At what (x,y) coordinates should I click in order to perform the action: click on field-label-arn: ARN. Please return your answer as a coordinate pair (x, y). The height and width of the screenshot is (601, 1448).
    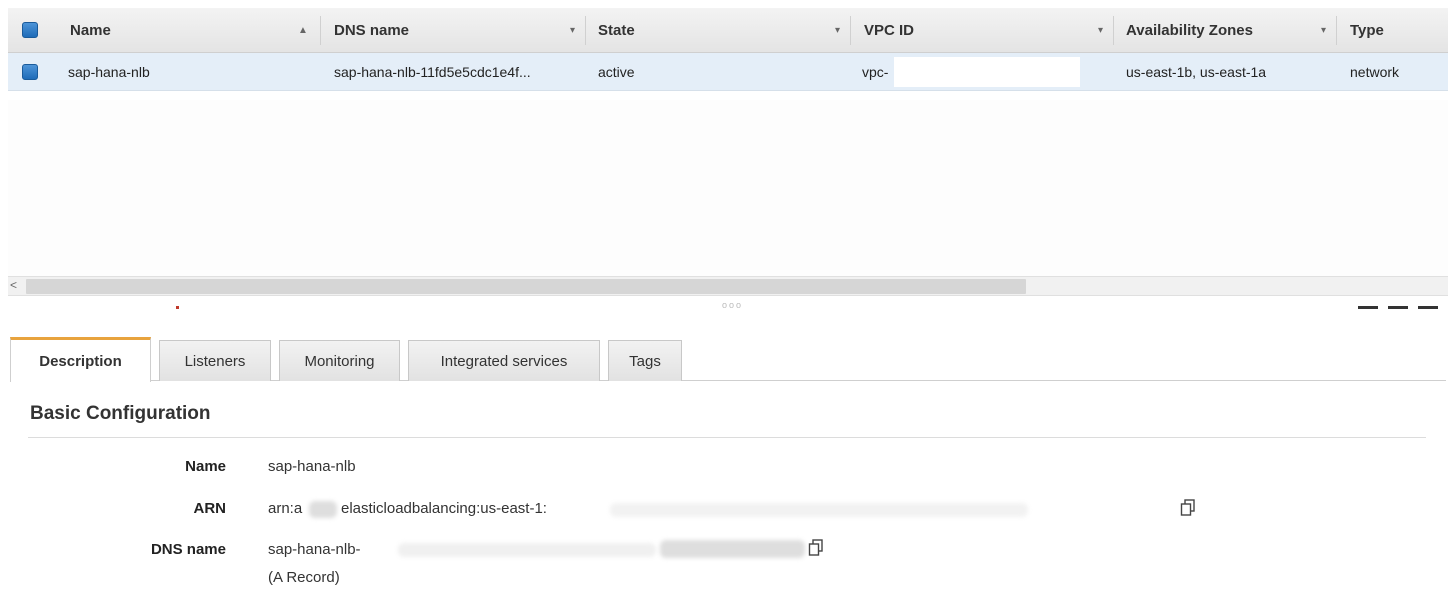
    Looking at the image, I should click on (210, 508).